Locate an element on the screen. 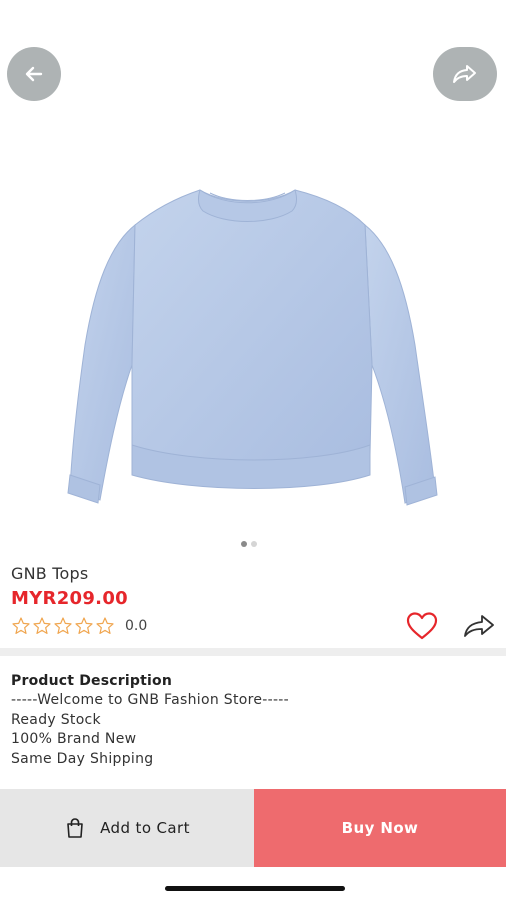  share-top-button is located at coordinates (465, 74).